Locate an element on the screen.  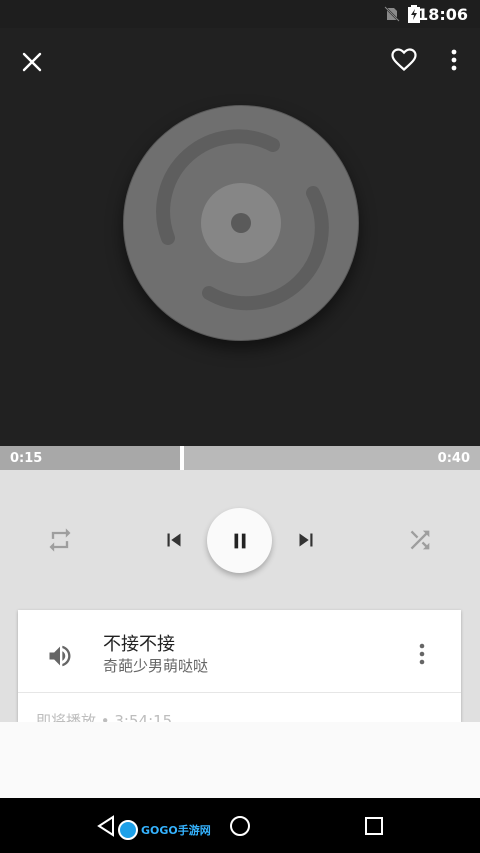
seek-bar: 0:15 0:40 is located at coordinates (240, 458).